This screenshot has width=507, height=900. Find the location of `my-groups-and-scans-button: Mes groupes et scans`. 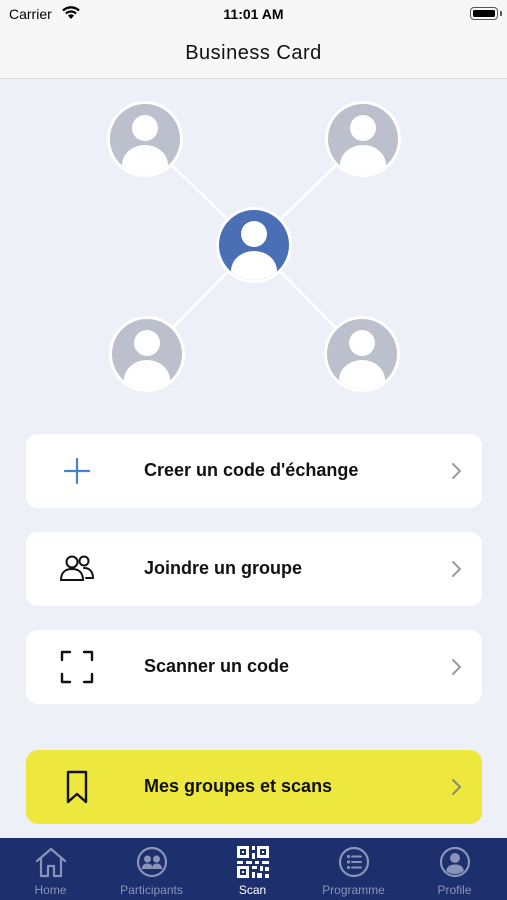

my-groups-and-scans-button: Mes groupes et scans is located at coordinates (254, 787).